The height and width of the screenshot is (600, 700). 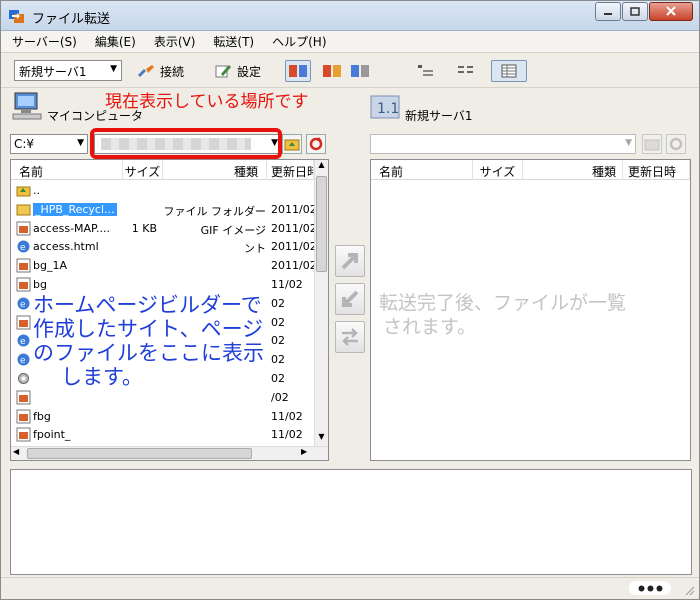 What do you see at coordinates (49, 144) in the screenshot?
I see `drive-select: C:¥ ▼` at bounding box center [49, 144].